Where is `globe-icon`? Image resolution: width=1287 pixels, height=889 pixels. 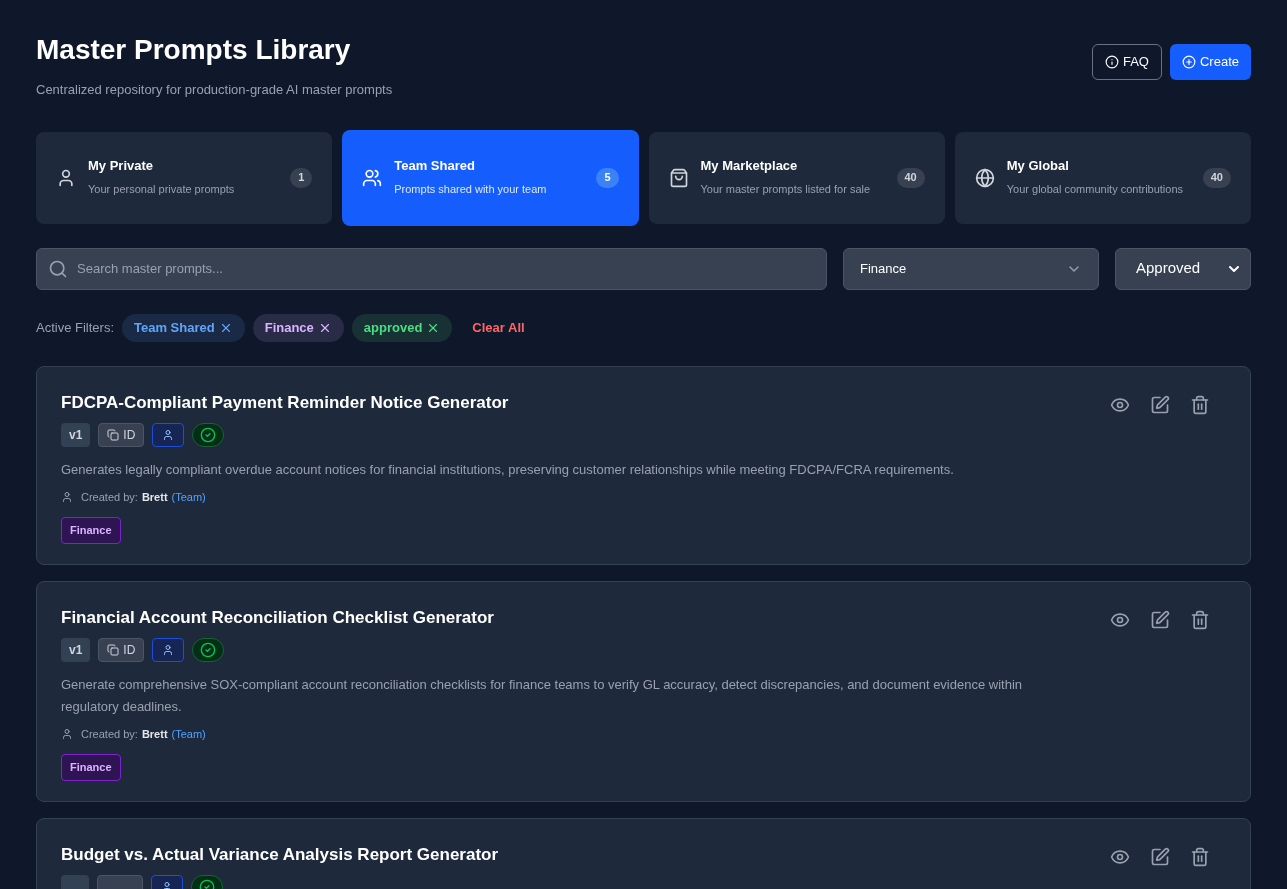
globe-icon is located at coordinates (984, 177).